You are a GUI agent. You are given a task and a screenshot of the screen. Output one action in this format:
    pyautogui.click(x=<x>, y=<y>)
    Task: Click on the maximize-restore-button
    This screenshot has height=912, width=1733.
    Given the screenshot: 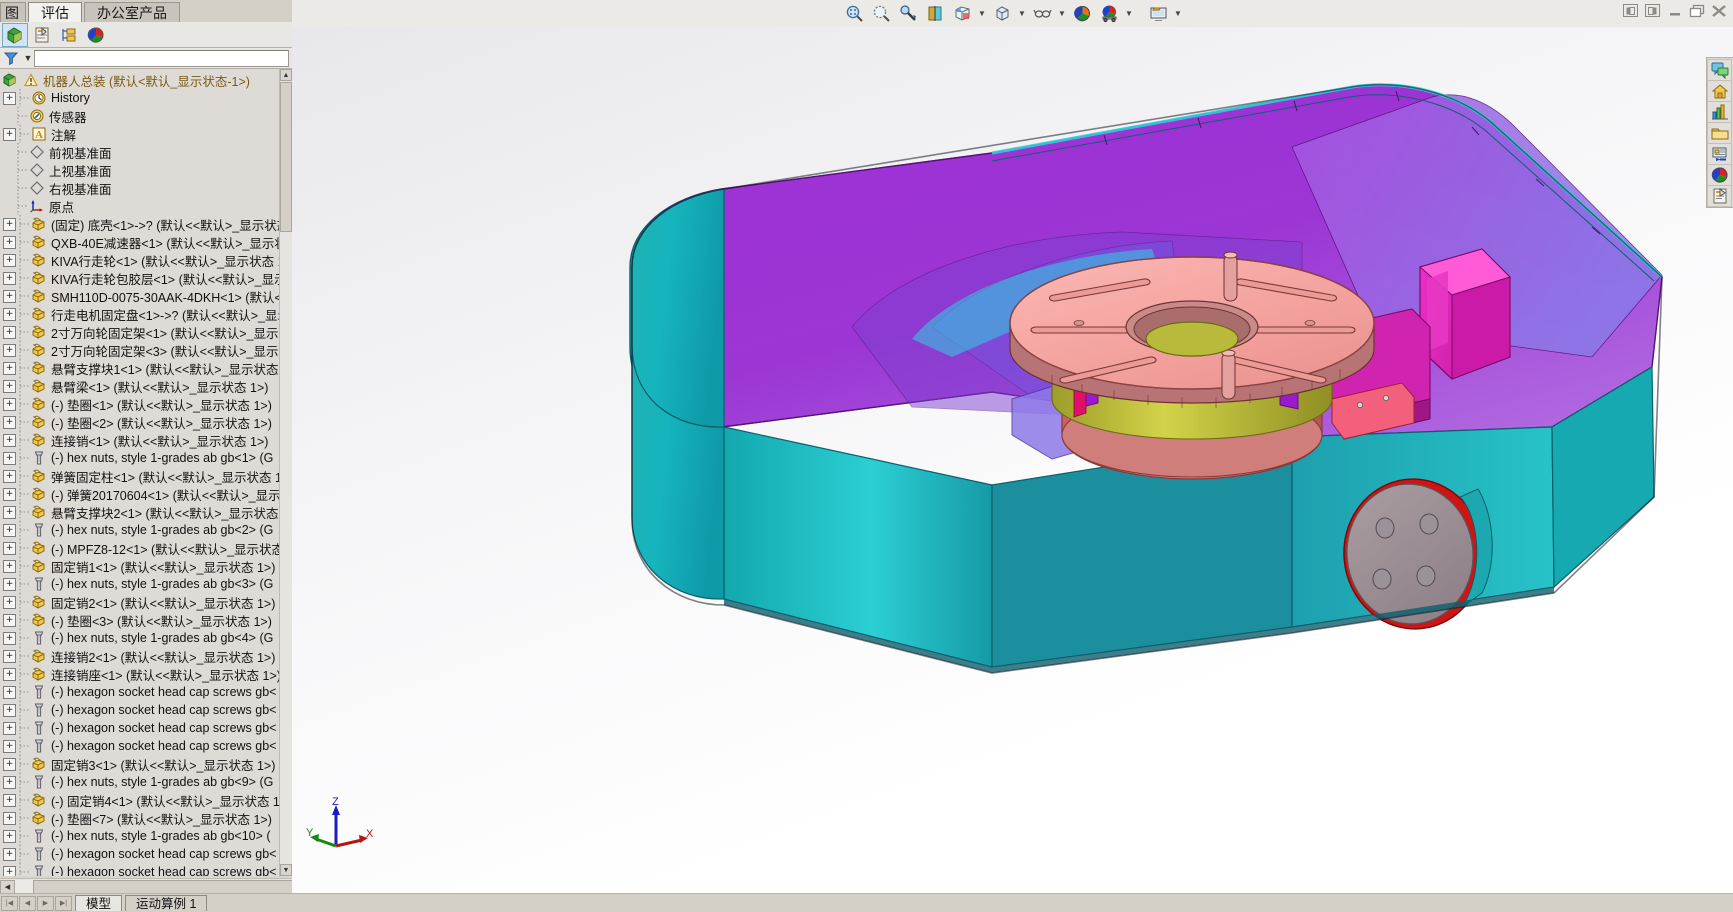 What is the action you would take?
    pyautogui.click(x=1696, y=10)
    